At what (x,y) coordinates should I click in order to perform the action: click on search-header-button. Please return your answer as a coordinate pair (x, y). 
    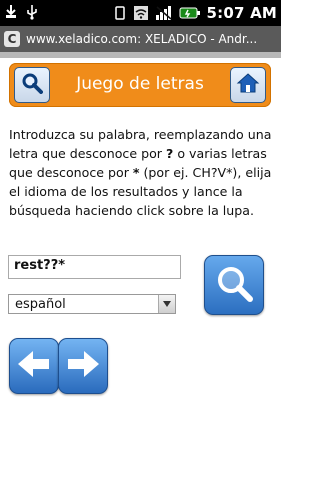
    Looking at the image, I should click on (32, 85).